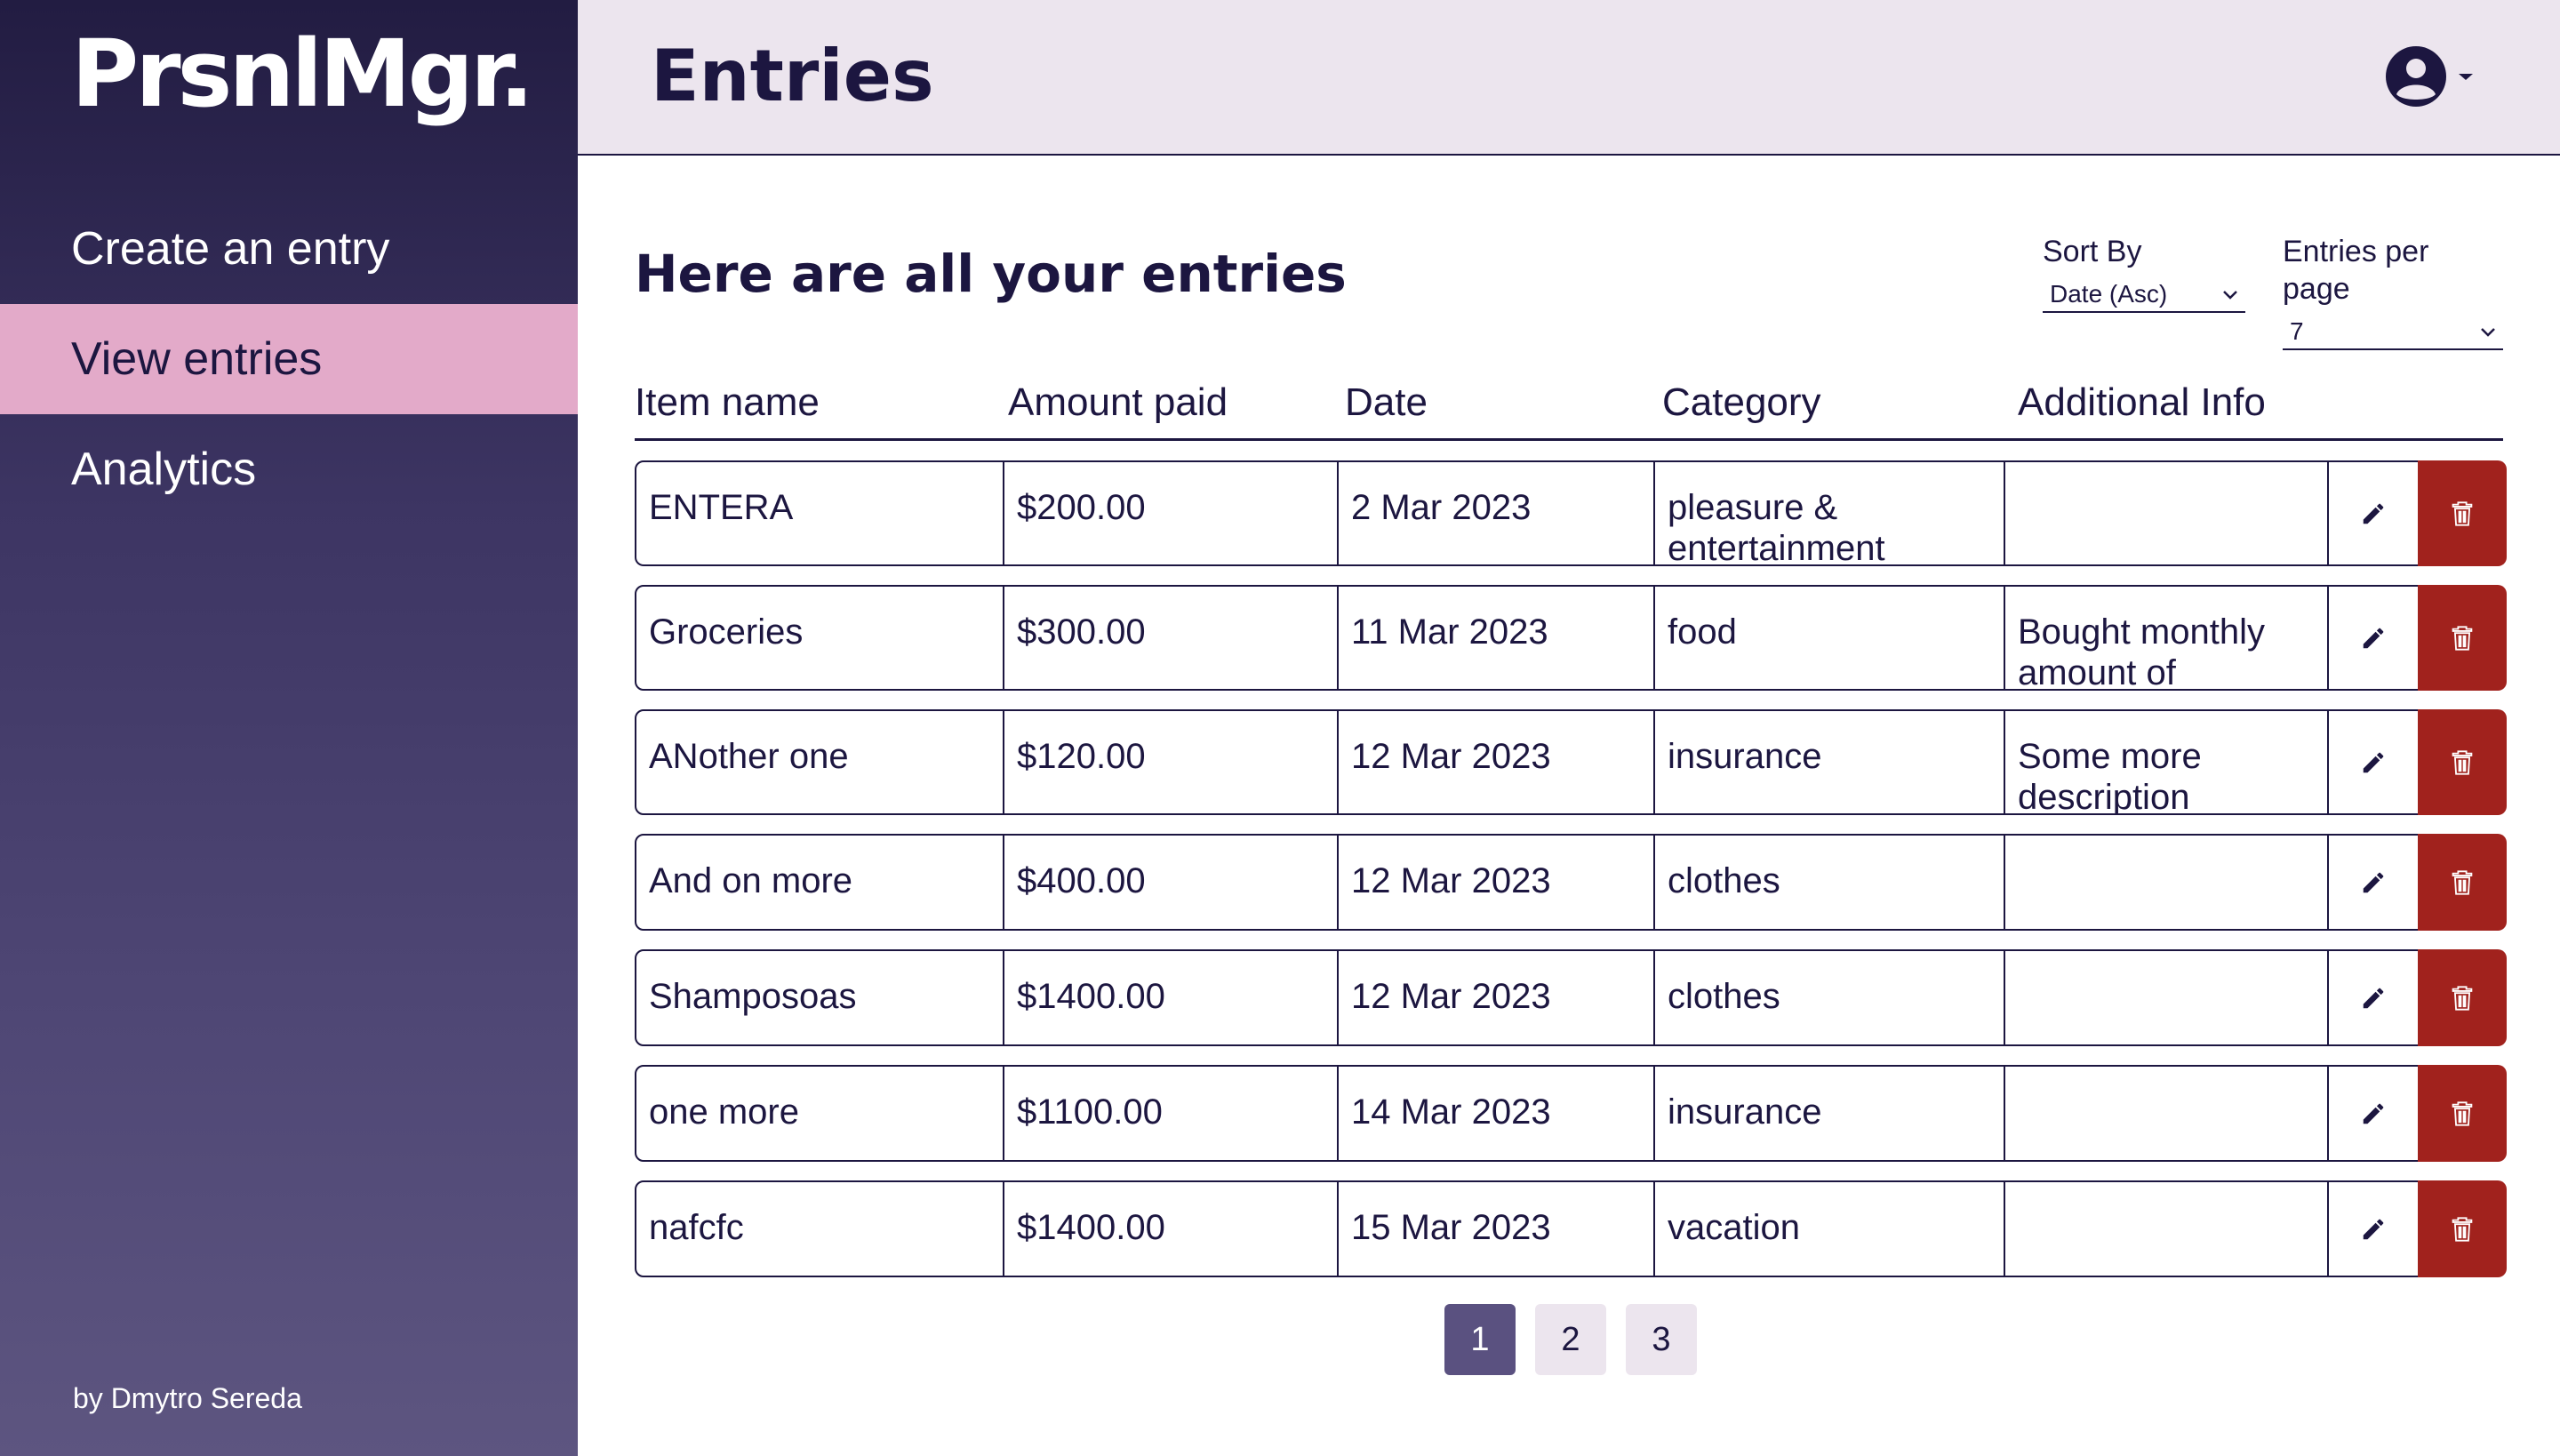  I want to click on page-button-2: 2, so click(1570, 1339).